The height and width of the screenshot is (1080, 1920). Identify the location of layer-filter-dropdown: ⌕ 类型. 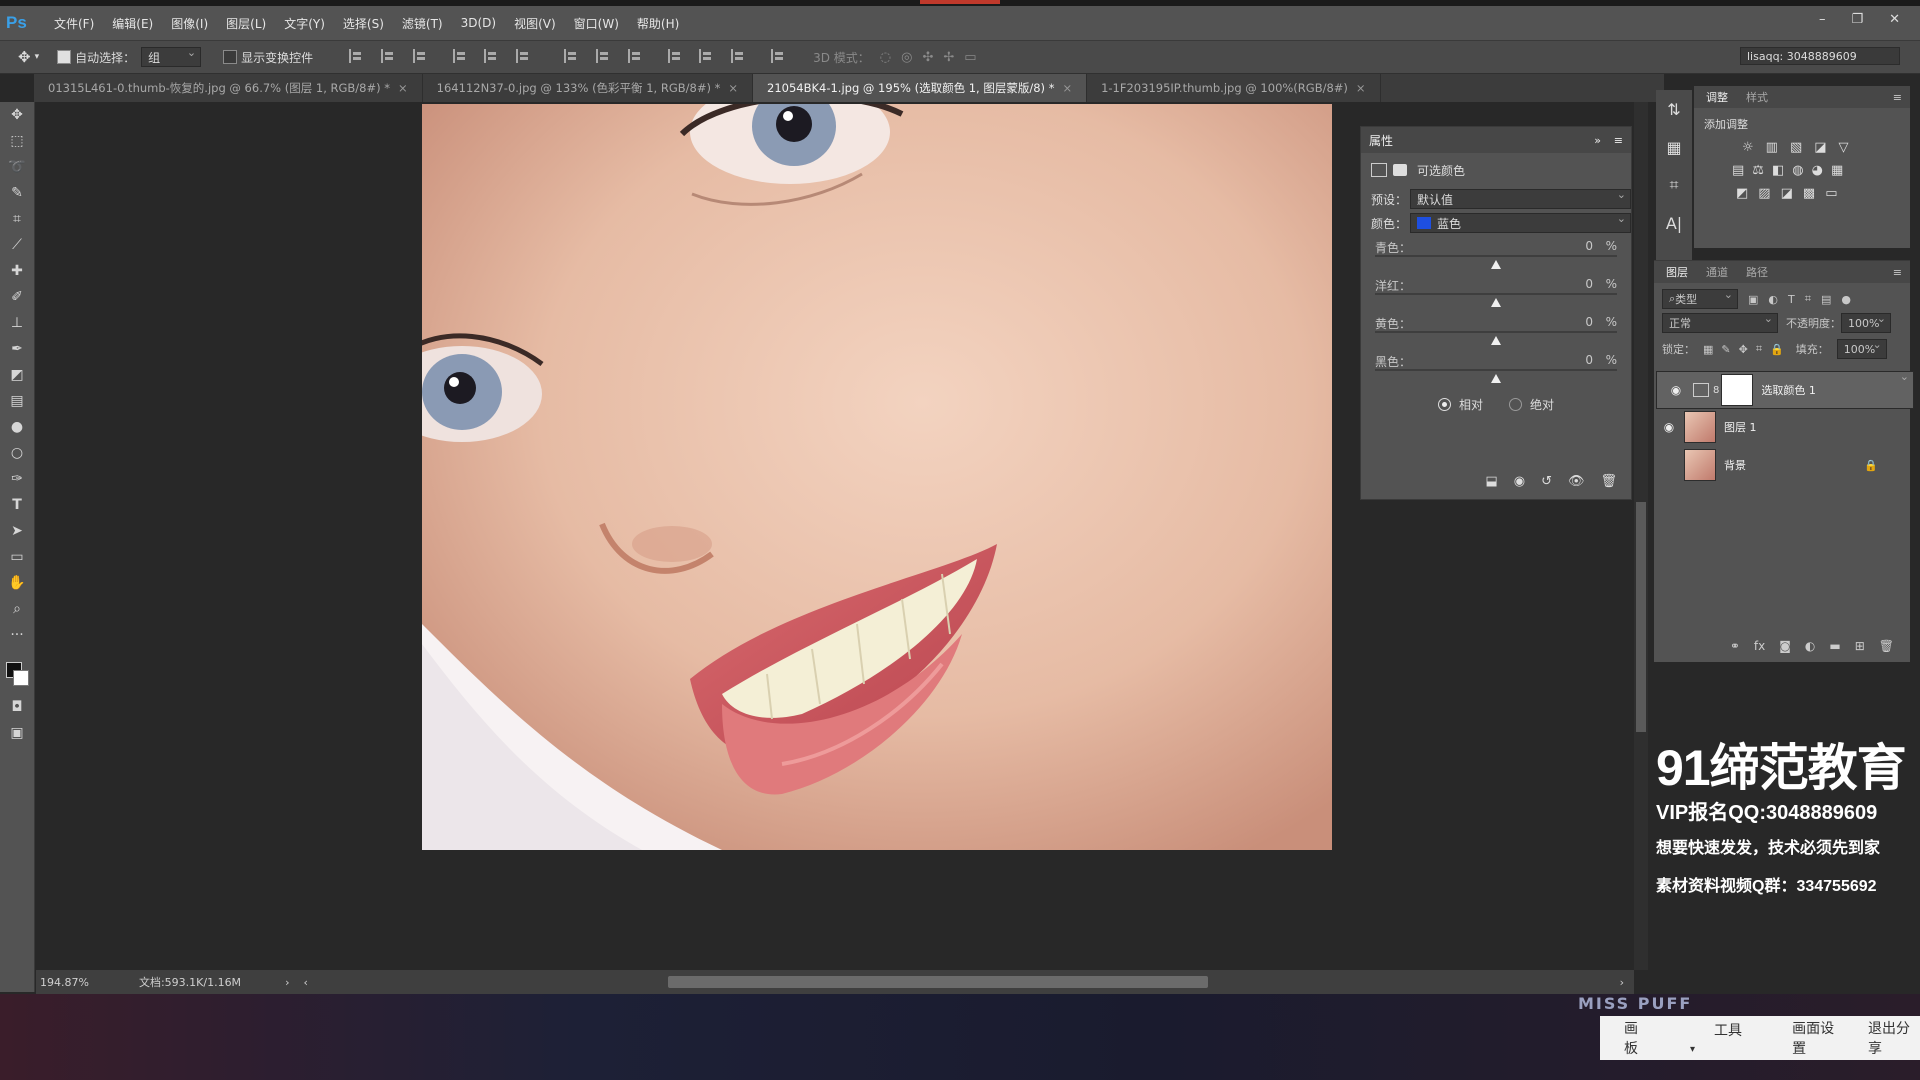
(1700, 298).